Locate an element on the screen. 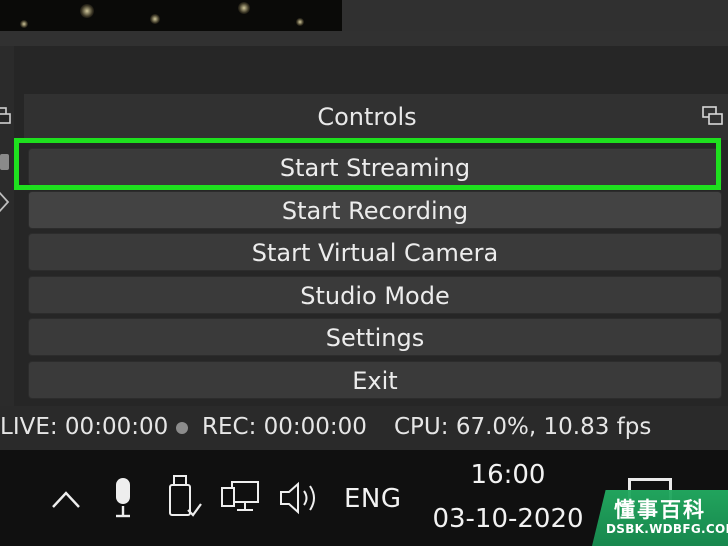 This screenshot has height=546, width=728. dock-title-bar: Controls is located at coordinates (376, 117).